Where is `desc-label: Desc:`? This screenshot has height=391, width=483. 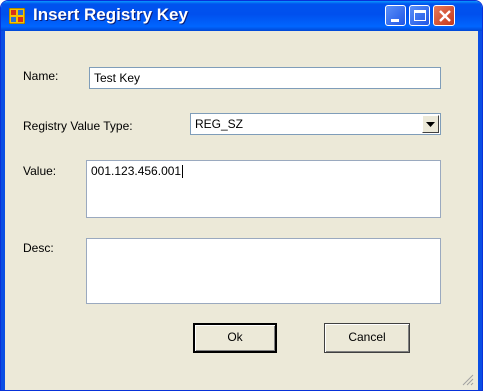
desc-label: Desc: is located at coordinates (38, 248).